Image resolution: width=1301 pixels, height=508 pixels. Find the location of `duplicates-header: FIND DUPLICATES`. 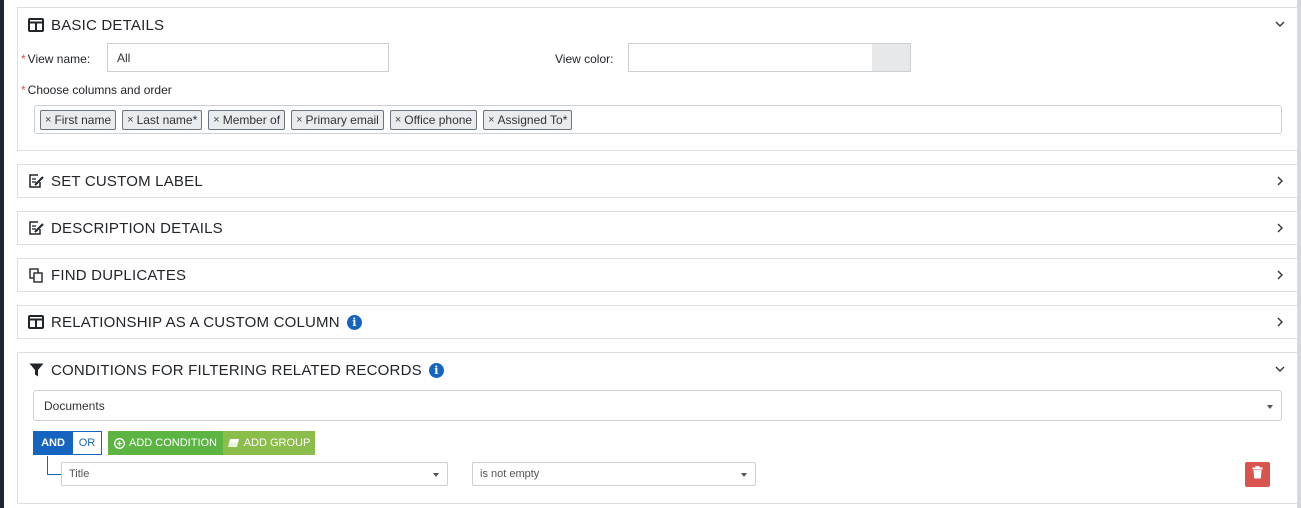

duplicates-header: FIND DUPLICATES is located at coordinates (657, 275).